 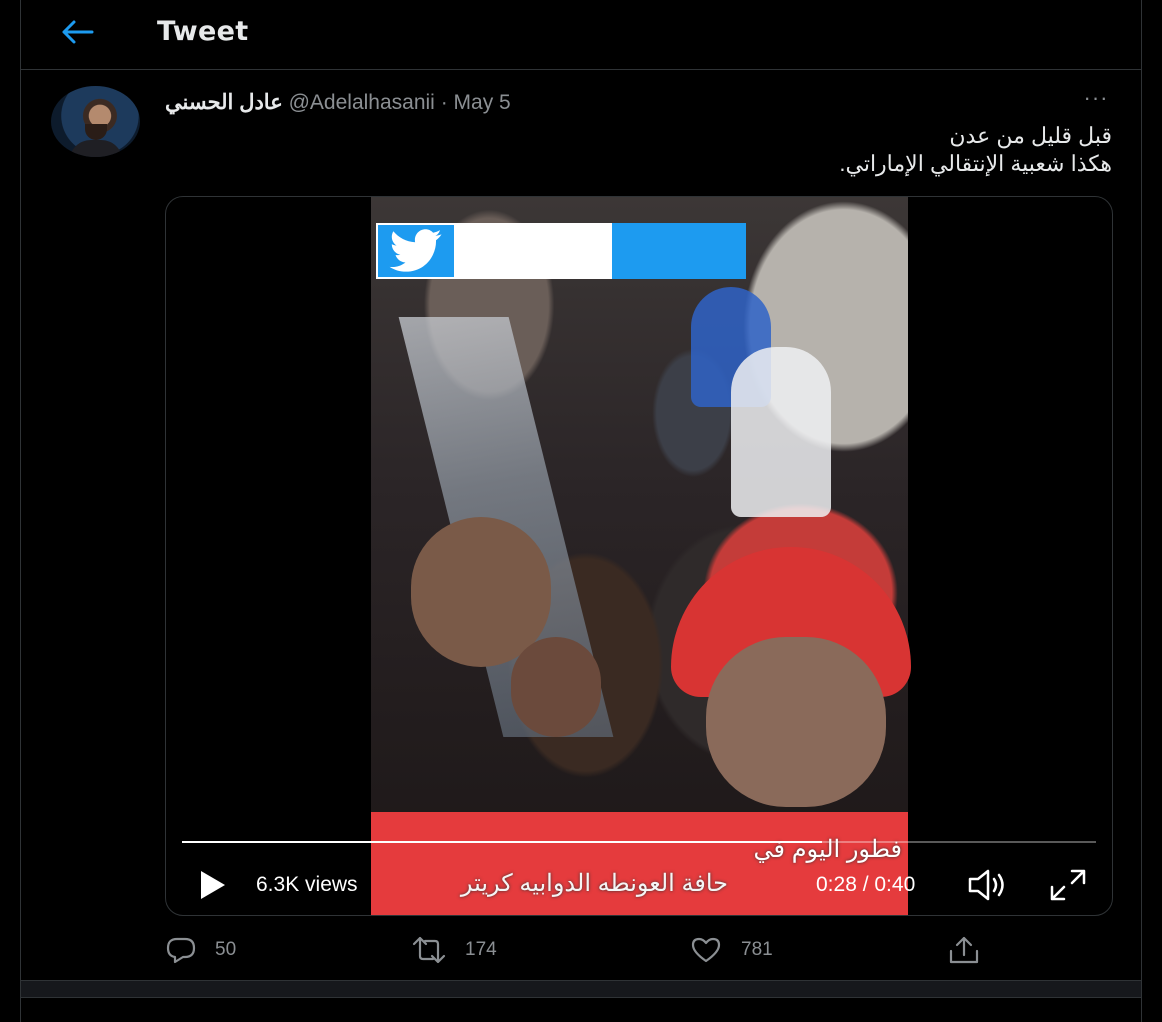 What do you see at coordinates (706, 950) in the screenshot?
I see `heart-icon` at bounding box center [706, 950].